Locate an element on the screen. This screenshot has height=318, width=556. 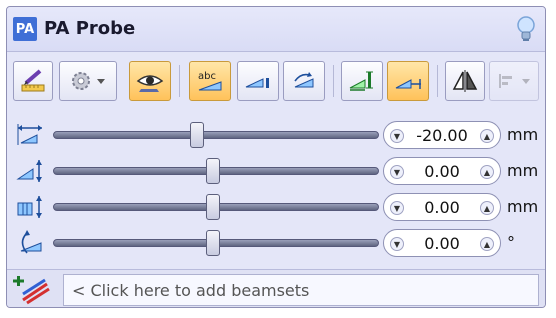
skew-angle-slider-thumb is located at coordinates (212, 243).